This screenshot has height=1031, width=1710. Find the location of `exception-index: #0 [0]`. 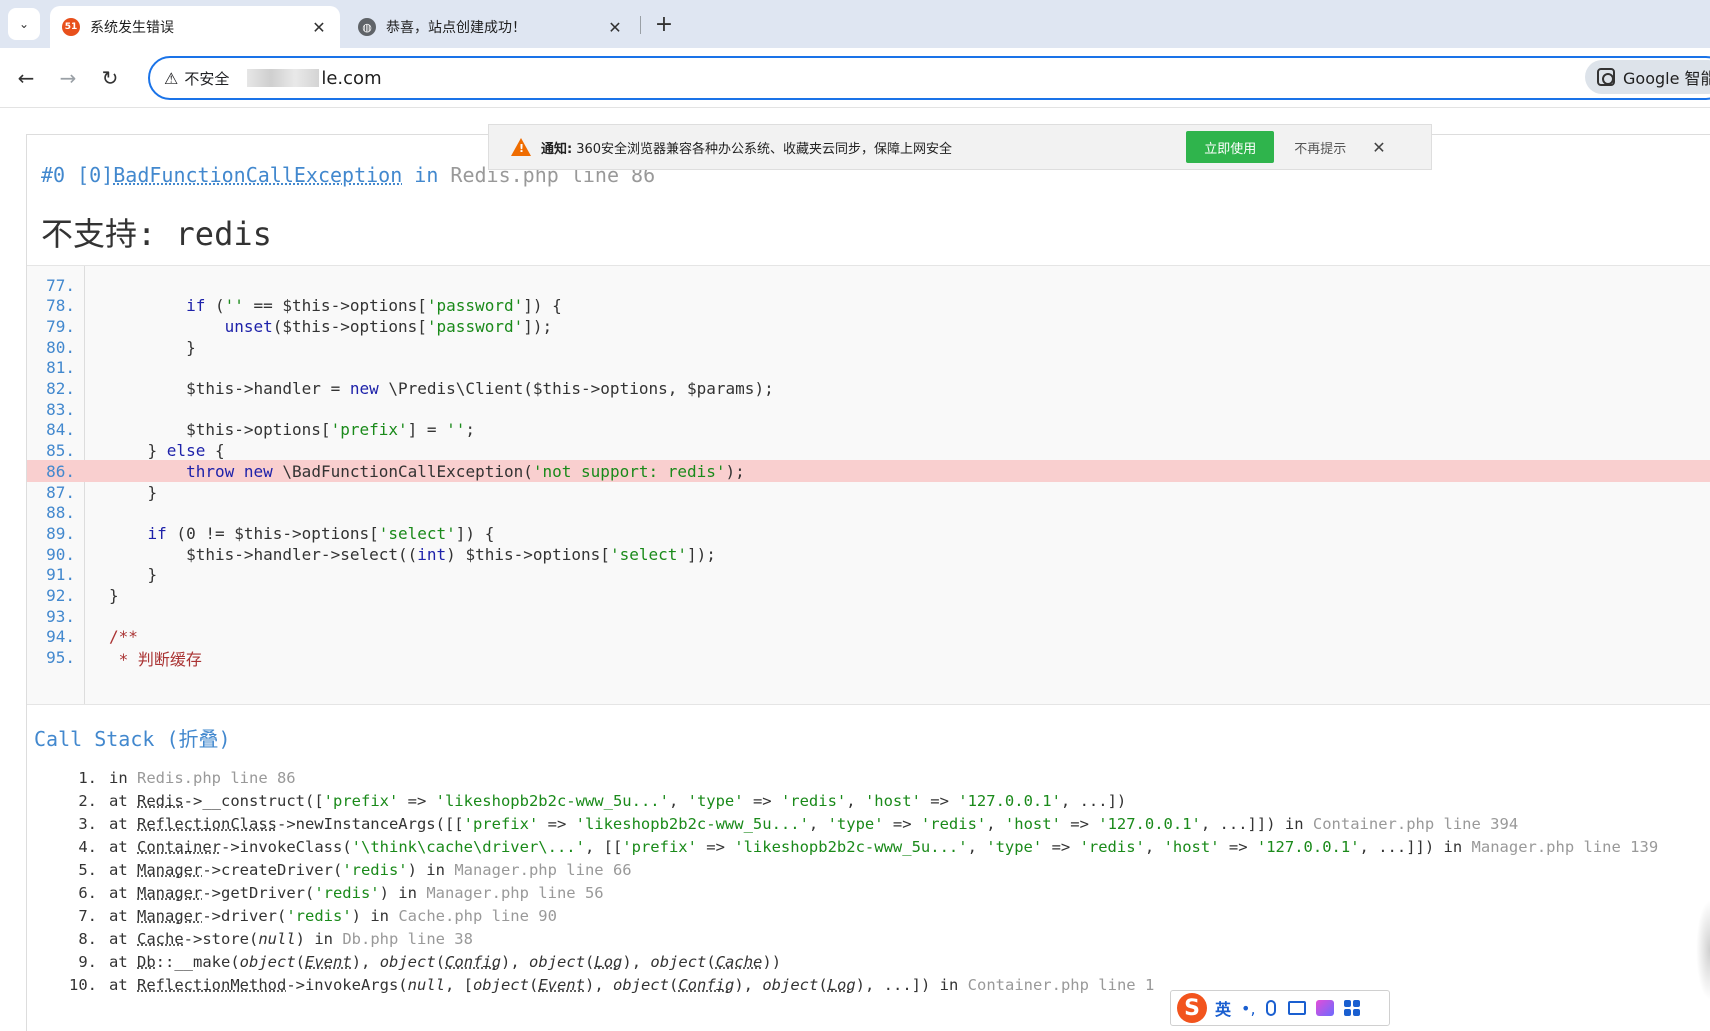

exception-index: #0 [0] is located at coordinates (77, 175).